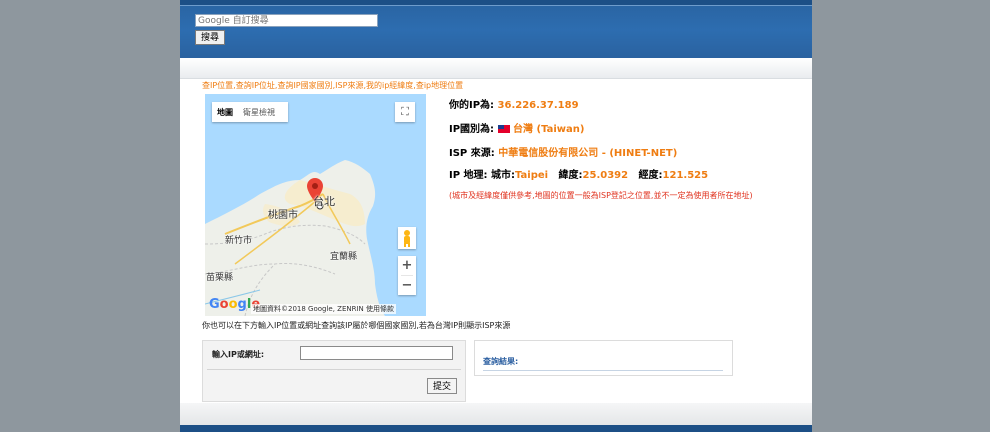  What do you see at coordinates (549, 129) in the screenshot?
I see `country-value: 台灣 (Taiwan)` at bounding box center [549, 129].